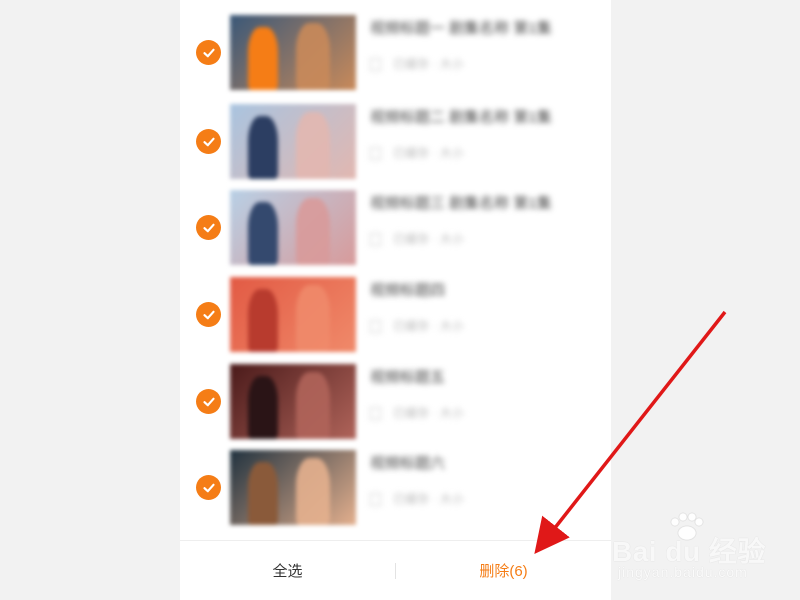  What do you see at coordinates (408, 463) in the screenshot?
I see `video-title: 视频标题六` at bounding box center [408, 463].